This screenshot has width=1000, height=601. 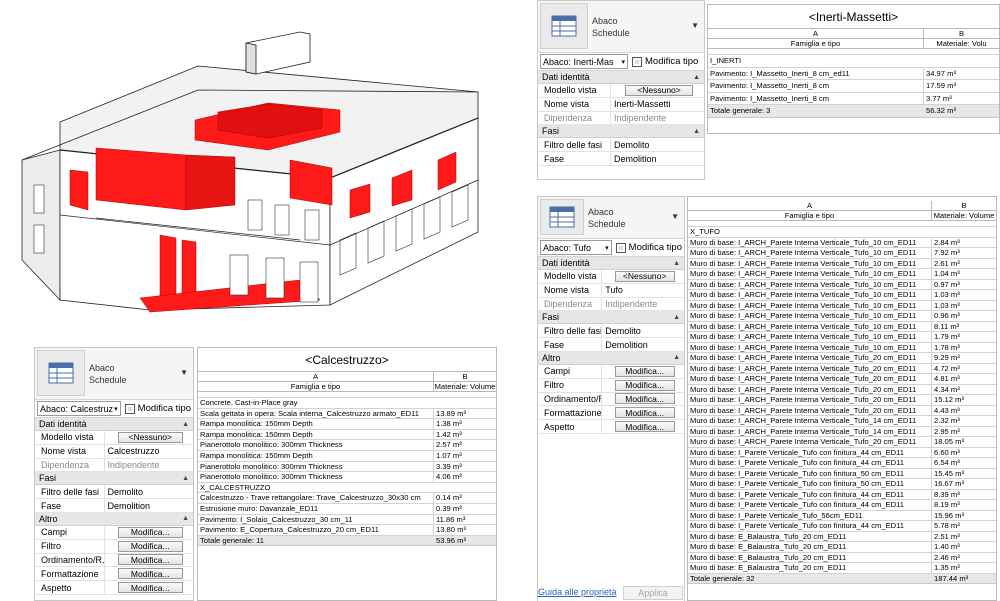 I want to click on table-row: Rampa monolitica: 150mm Depth 1.07 m³, so click(x=347, y=456).